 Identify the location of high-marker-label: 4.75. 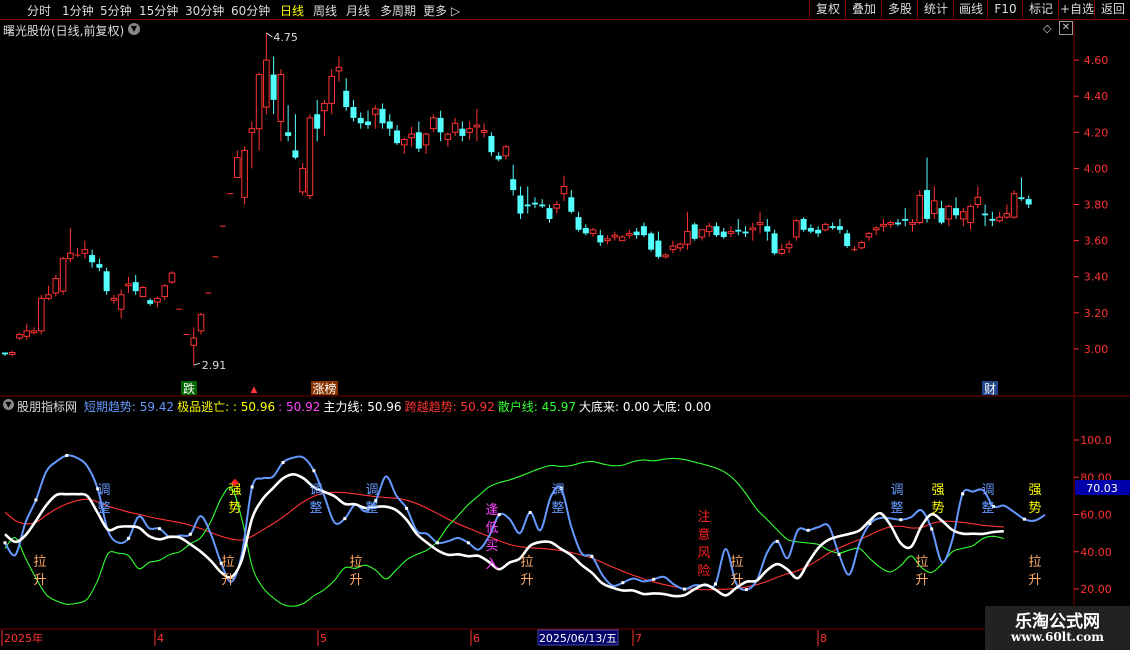
(285, 37).